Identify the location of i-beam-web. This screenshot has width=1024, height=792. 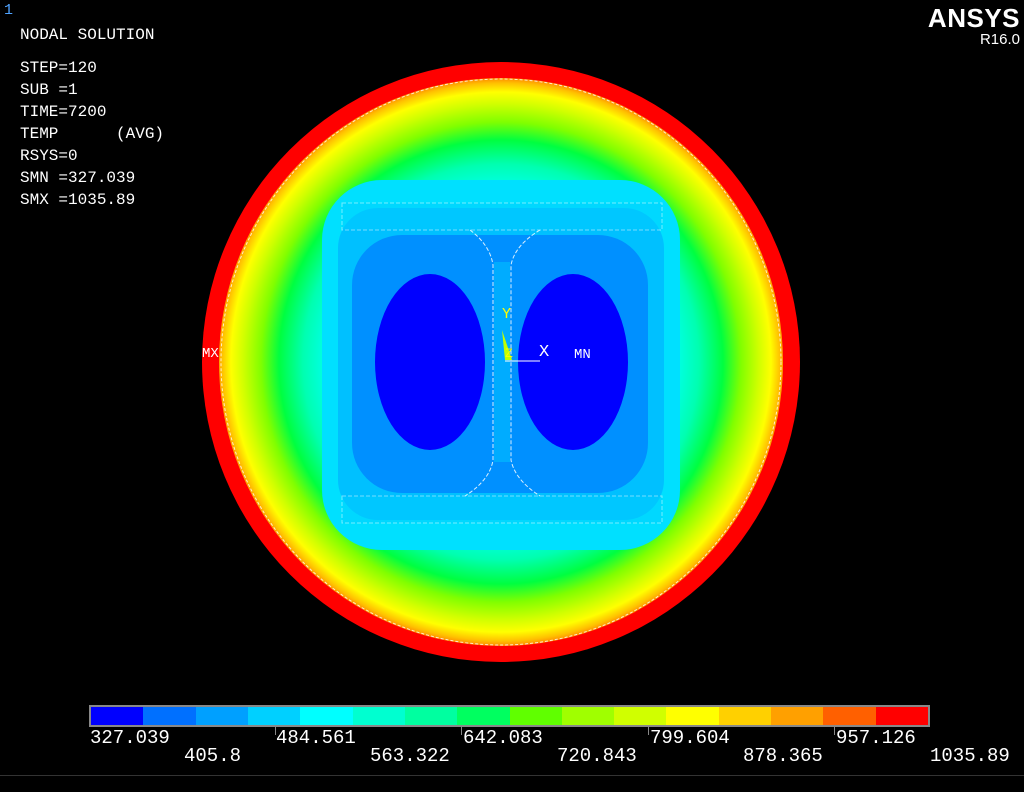
(502, 362).